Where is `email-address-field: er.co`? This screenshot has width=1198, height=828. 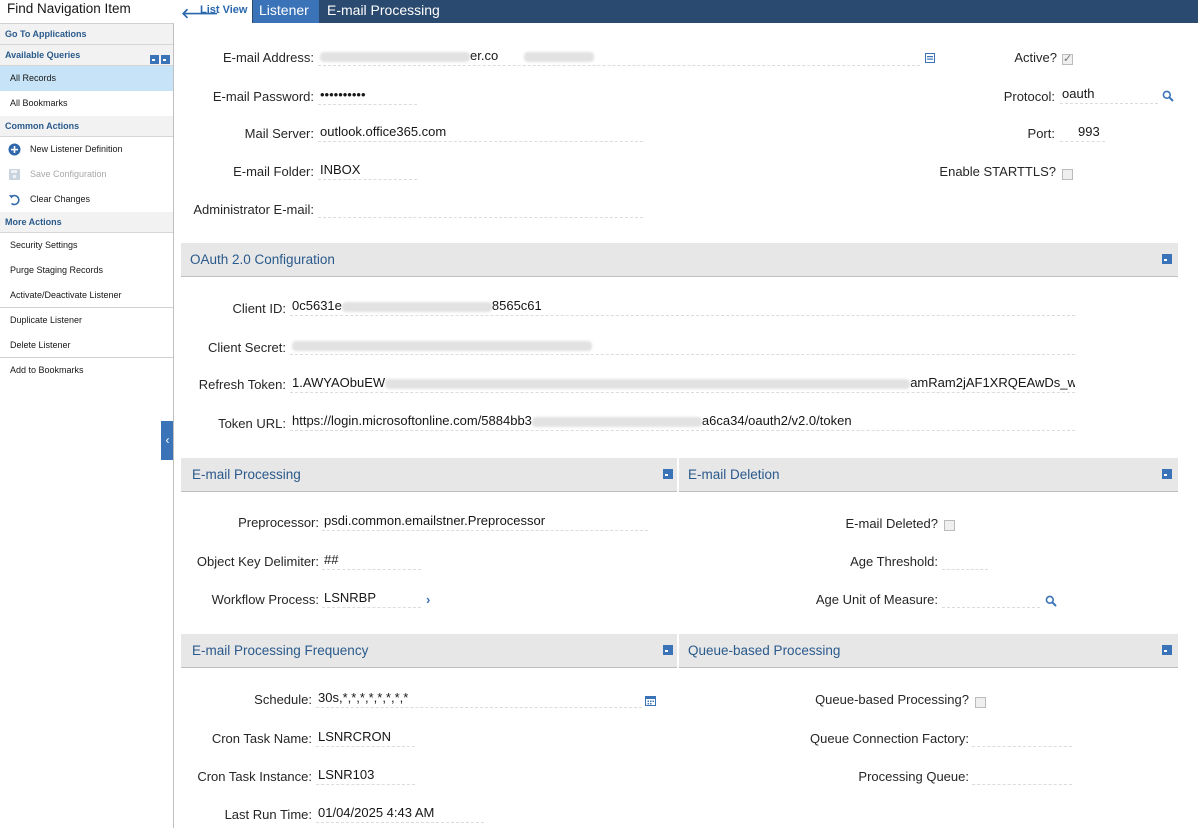
email-address-field: er.co is located at coordinates (619, 57).